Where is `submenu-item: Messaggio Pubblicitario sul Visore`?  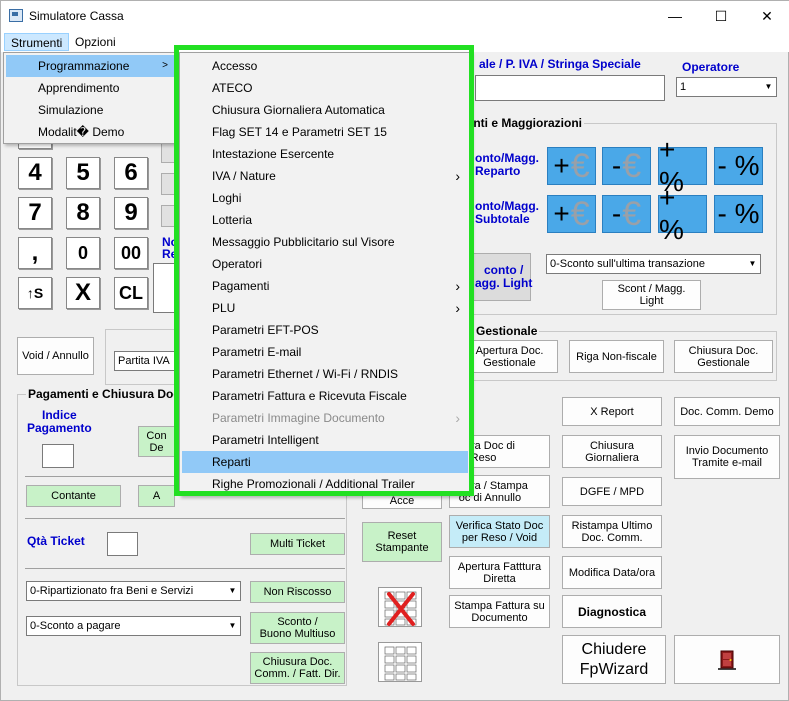
submenu-item: Messaggio Pubblicitario sul Visore is located at coordinates (325, 242).